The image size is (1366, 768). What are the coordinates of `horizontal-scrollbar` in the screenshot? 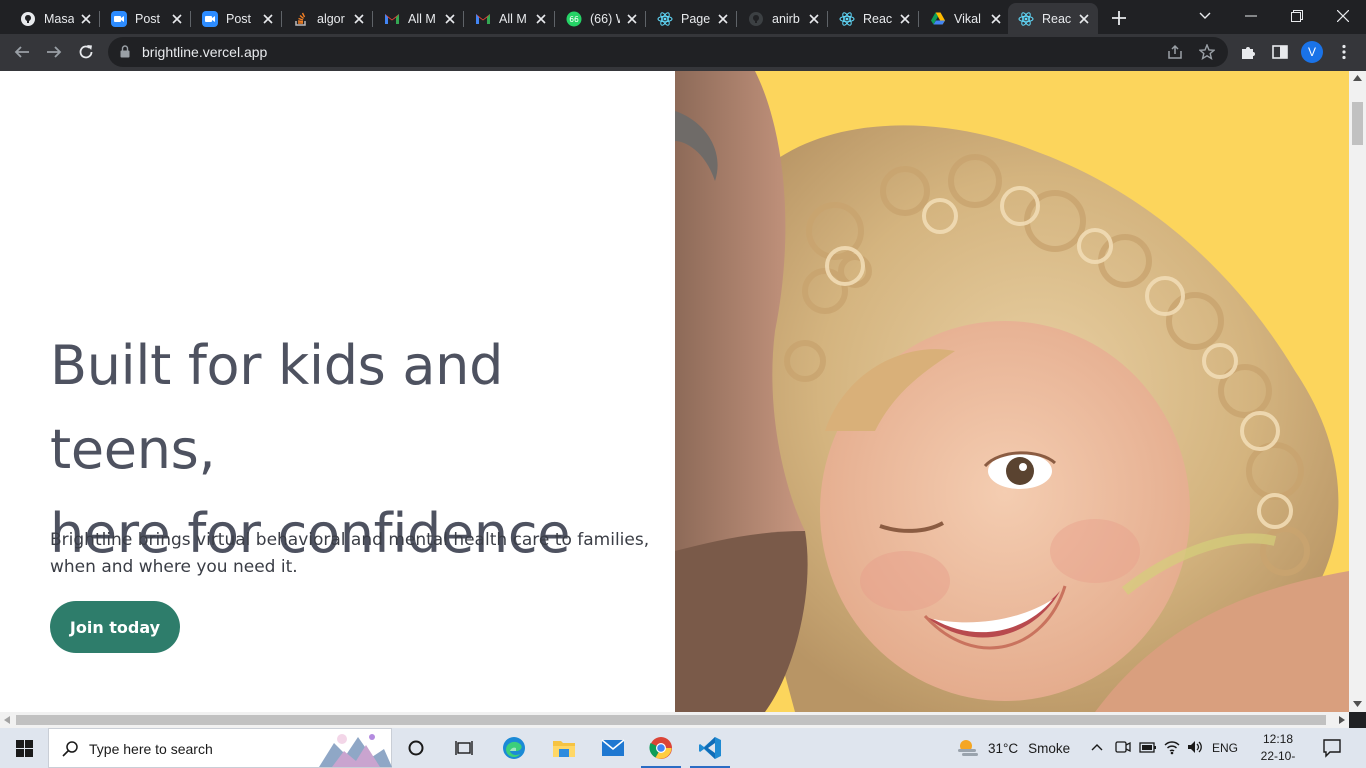 It's located at (674, 720).